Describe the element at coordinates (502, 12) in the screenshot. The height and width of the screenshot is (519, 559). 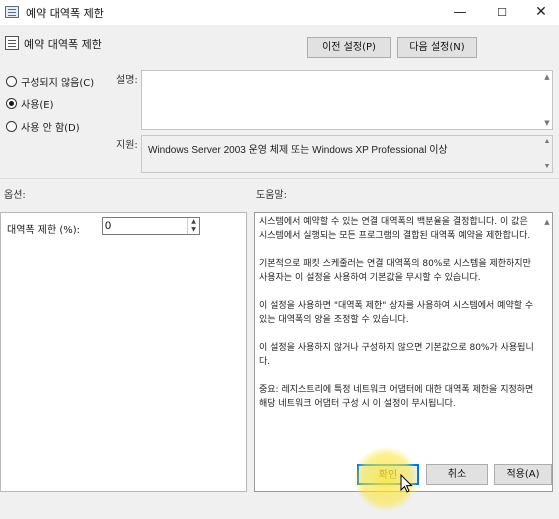
I see `maximize-button: ☐` at that location.